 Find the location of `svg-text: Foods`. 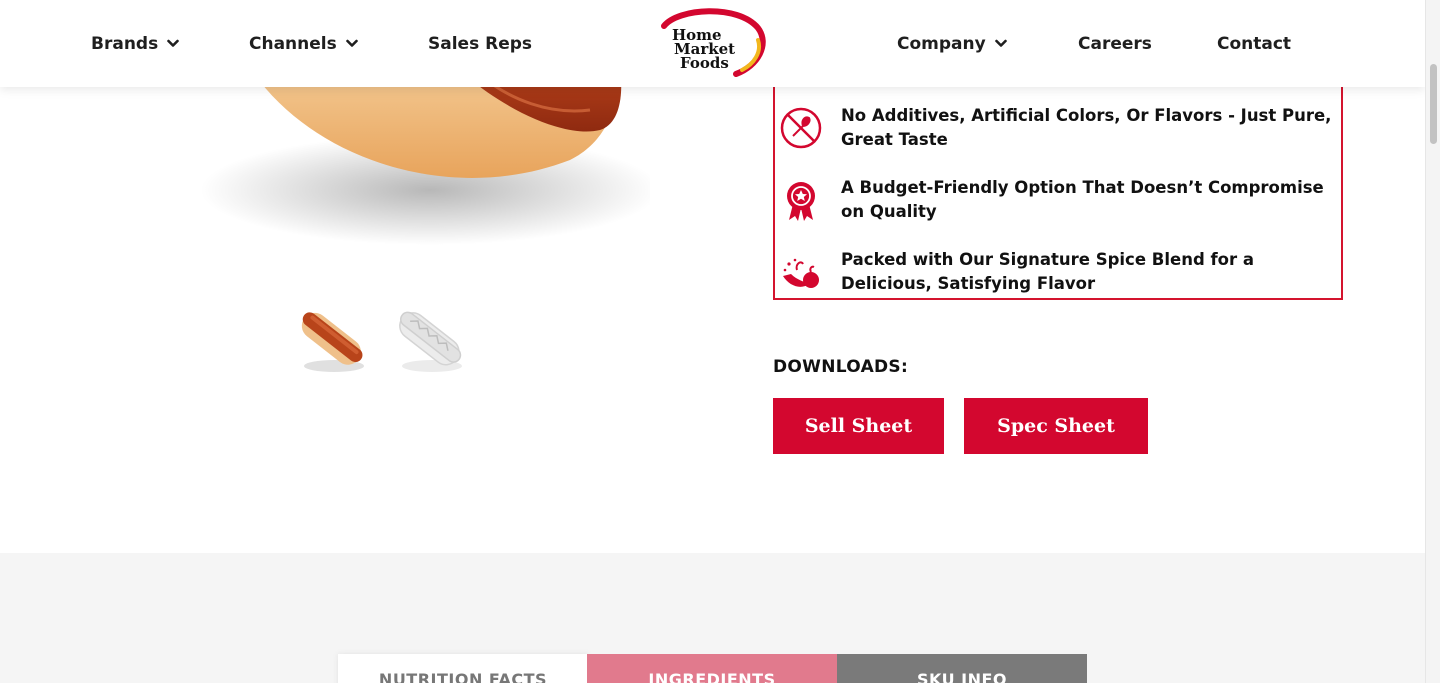

svg-text: Foods is located at coordinates (704, 63).